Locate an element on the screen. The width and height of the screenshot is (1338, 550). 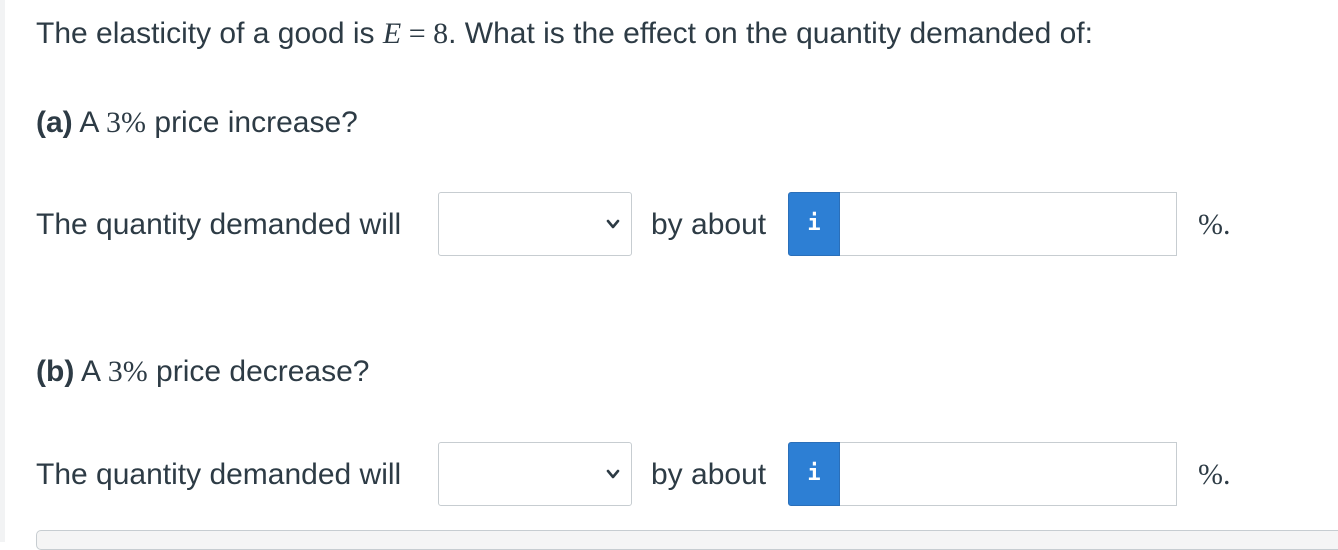
part-b-heading: (b) A 3% price decrease? is located at coordinates (202, 372).